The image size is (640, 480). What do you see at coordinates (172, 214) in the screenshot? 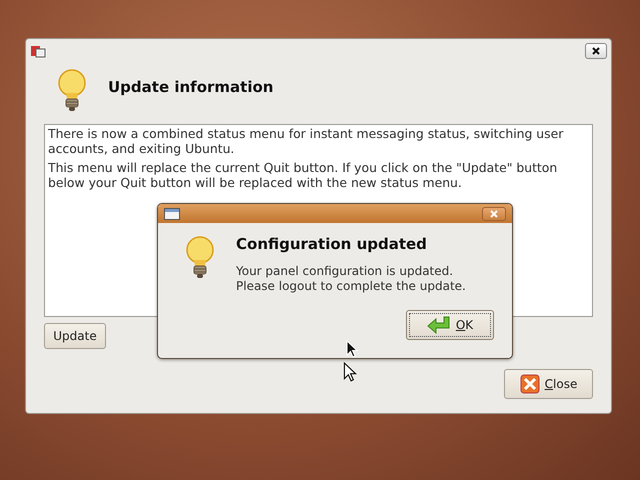
I see `window-icon` at bounding box center [172, 214].